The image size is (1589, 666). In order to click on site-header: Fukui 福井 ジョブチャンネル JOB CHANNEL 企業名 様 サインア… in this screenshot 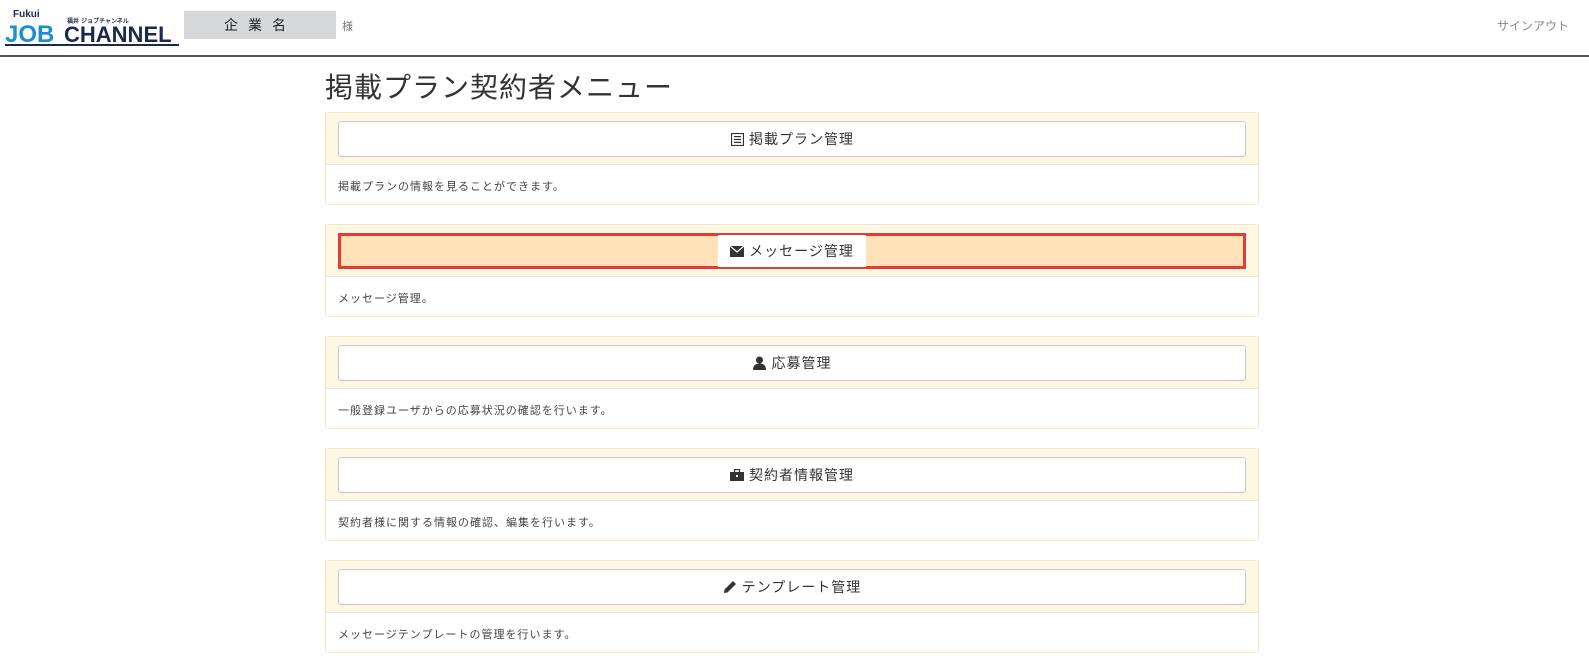, I will do `click(794, 28)`.